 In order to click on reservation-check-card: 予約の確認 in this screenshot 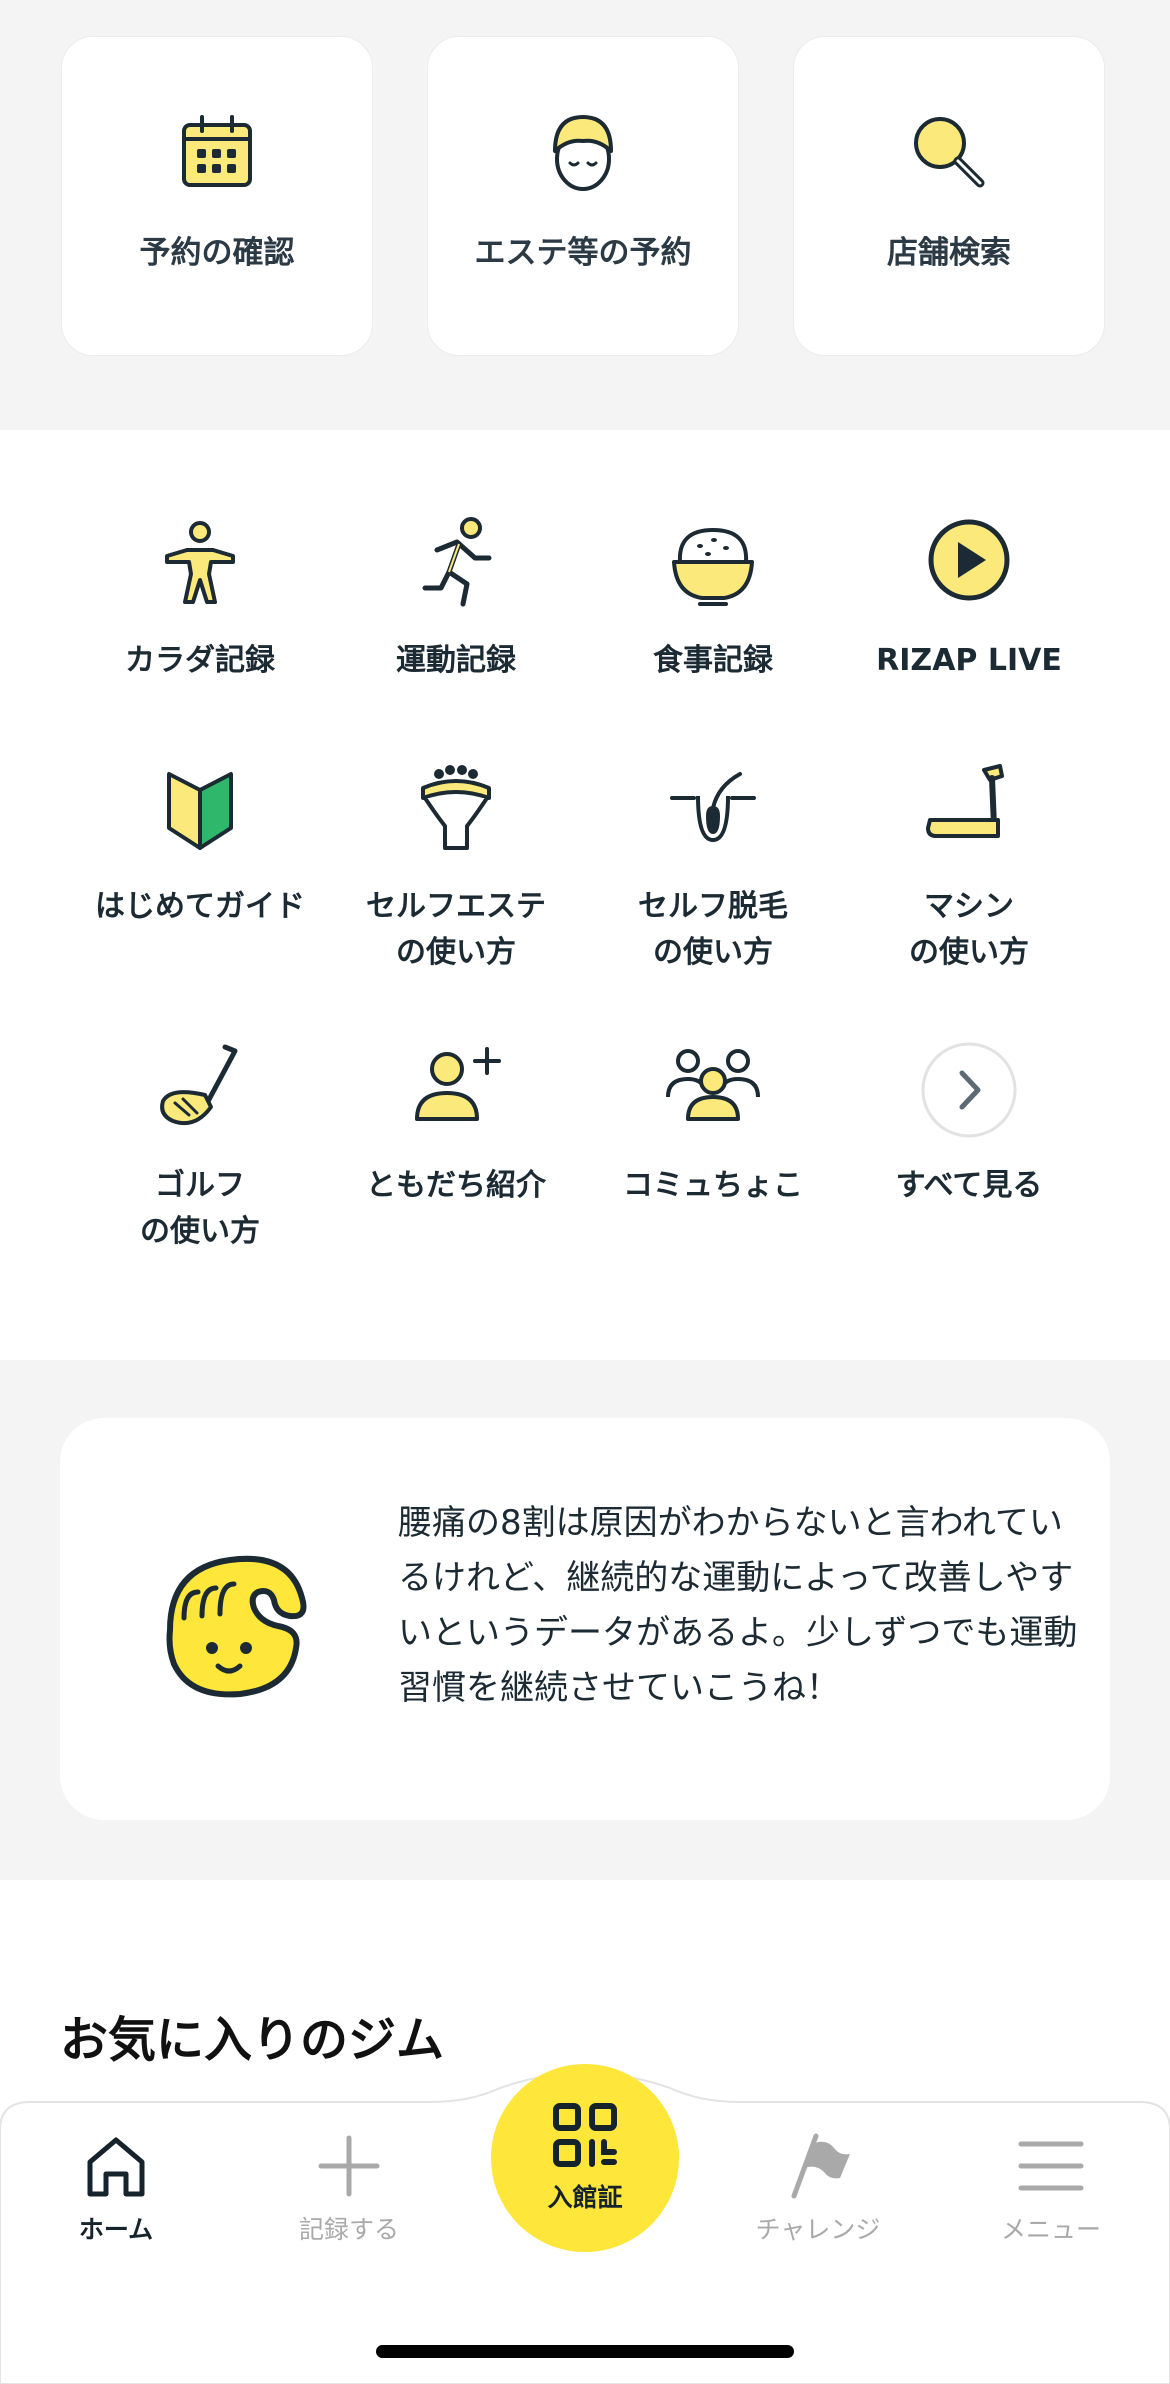, I will do `click(217, 196)`.